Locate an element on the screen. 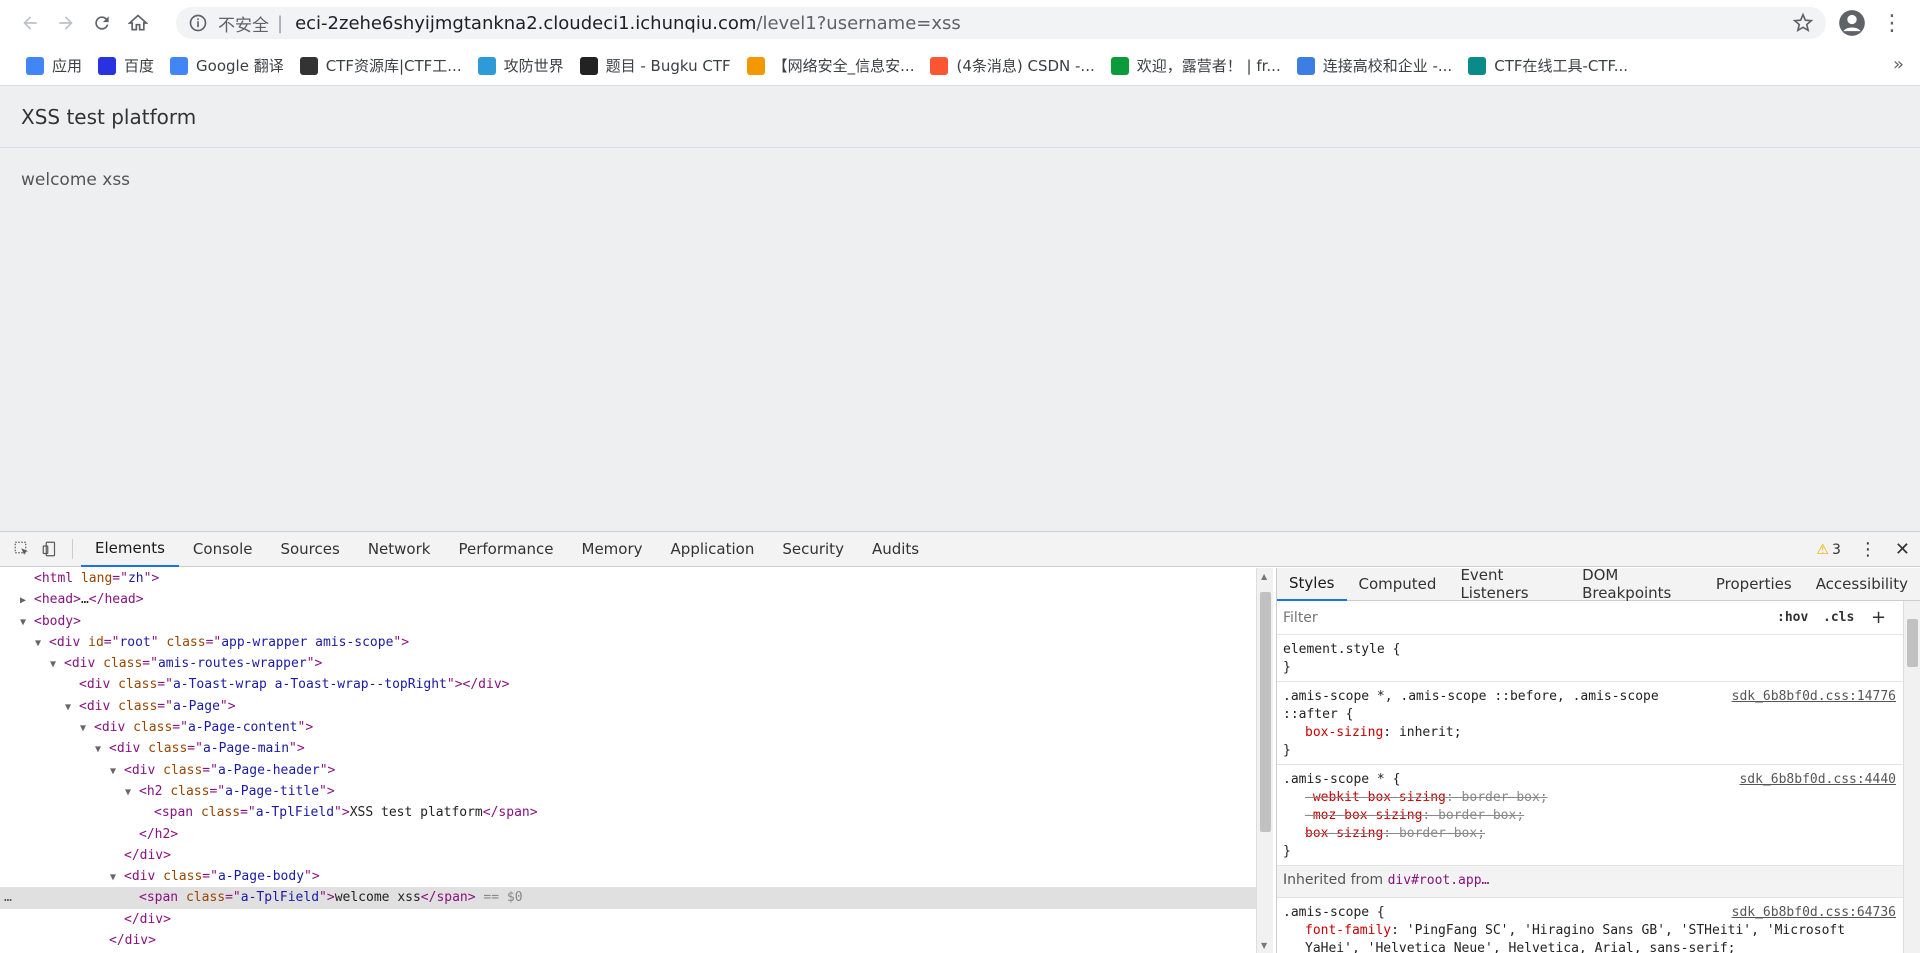  scroll-up-arrow-icon: ▲ is located at coordinates (1264, 576).